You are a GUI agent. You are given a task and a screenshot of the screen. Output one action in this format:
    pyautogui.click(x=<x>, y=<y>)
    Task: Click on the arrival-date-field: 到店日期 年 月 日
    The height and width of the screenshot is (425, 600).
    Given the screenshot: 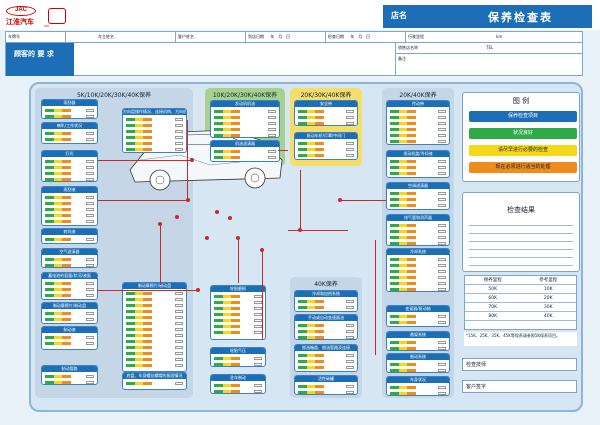 What is the action you would take?
    pyautogui.click(x=286, y=37)
    